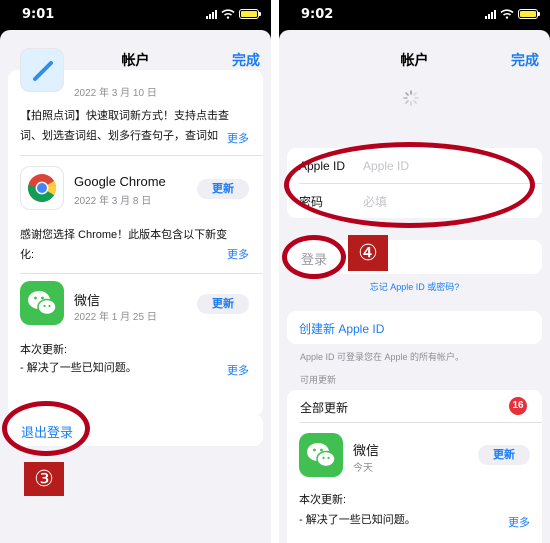 Image resolution: width=550 pixels, height=543 pixels. I want to click on update-count-badge: 16, so click(518, 406).